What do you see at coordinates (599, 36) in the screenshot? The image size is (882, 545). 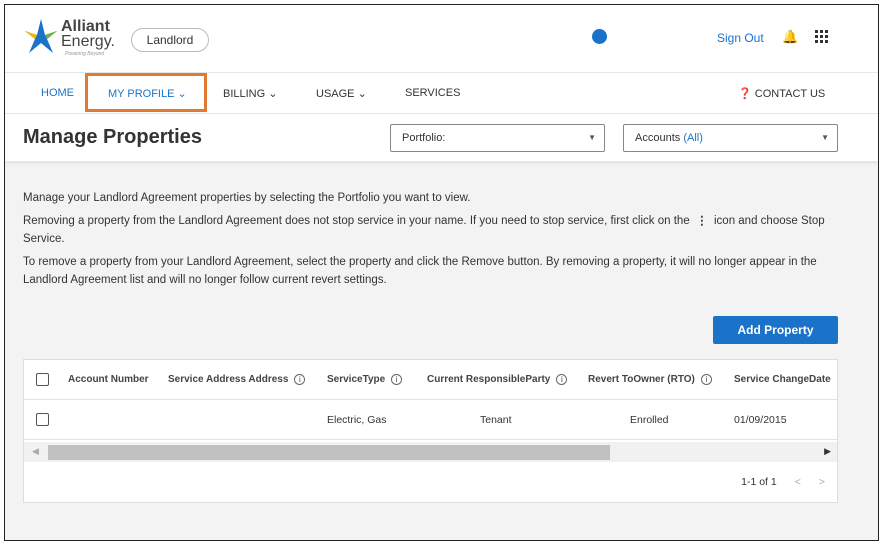 I see `user-icon` at bounding box center [599, 36].